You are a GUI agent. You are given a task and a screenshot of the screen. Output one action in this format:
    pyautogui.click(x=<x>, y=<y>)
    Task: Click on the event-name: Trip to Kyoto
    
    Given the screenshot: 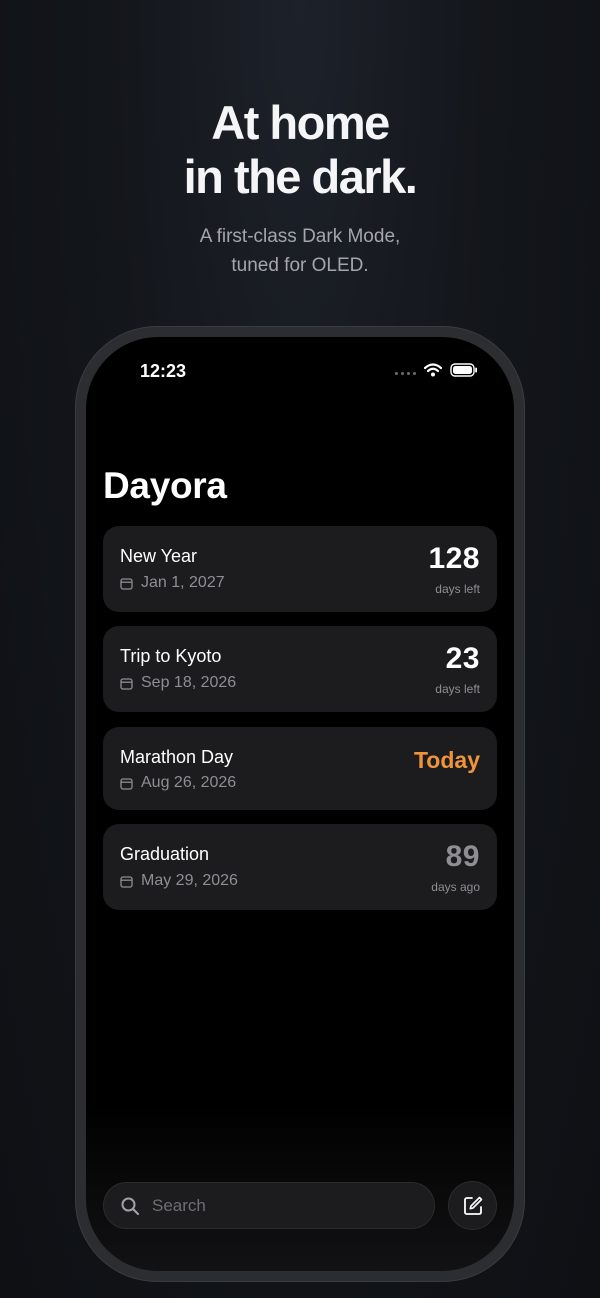 What is the action you would take?
    pyautogui.click(x=171, y=656)
    